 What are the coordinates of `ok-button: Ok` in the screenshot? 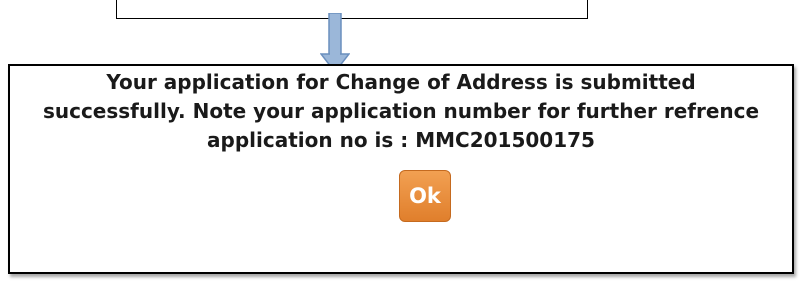 It's located at (425, 196).